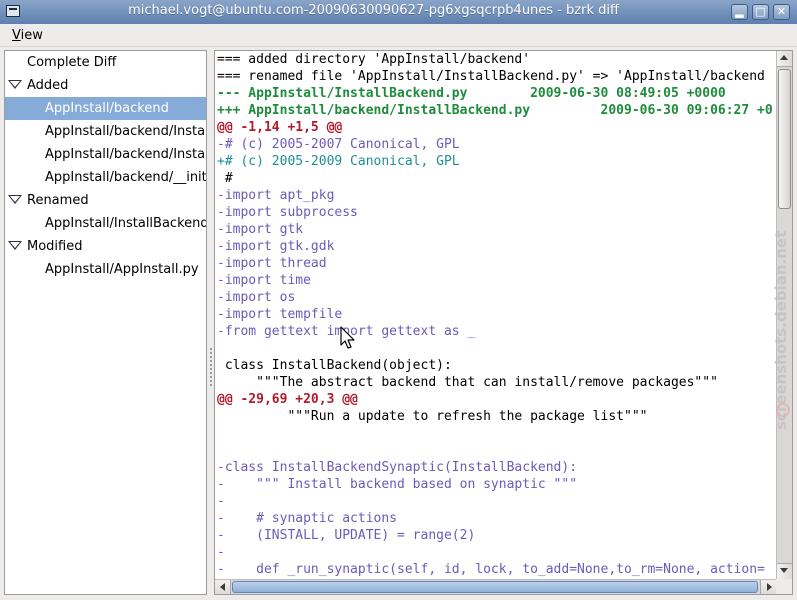  What do you see at coordinates (783, 410) in the screenshot?
I see `watermark-logo-icon` at bounding box center [783, 410].